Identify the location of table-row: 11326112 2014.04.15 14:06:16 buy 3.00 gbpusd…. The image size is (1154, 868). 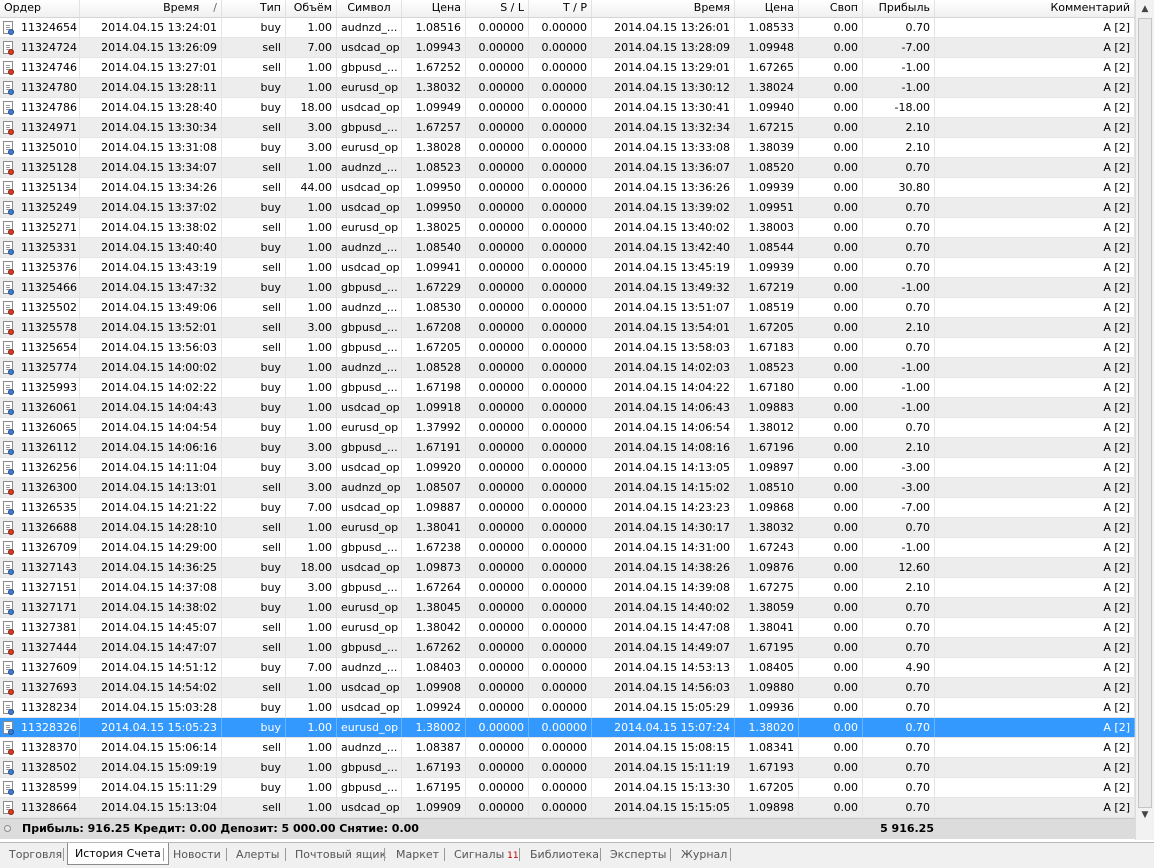
(567, 448).